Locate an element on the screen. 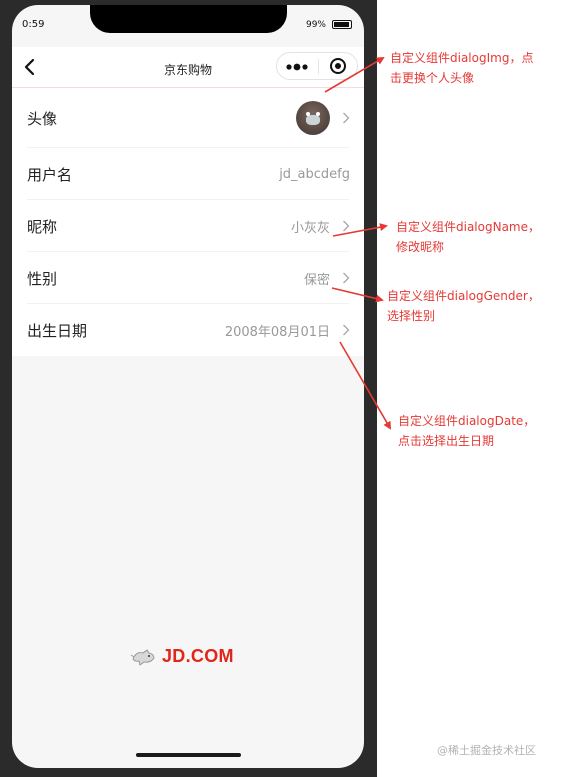  avatar-face is located at coordinates (313, 120).